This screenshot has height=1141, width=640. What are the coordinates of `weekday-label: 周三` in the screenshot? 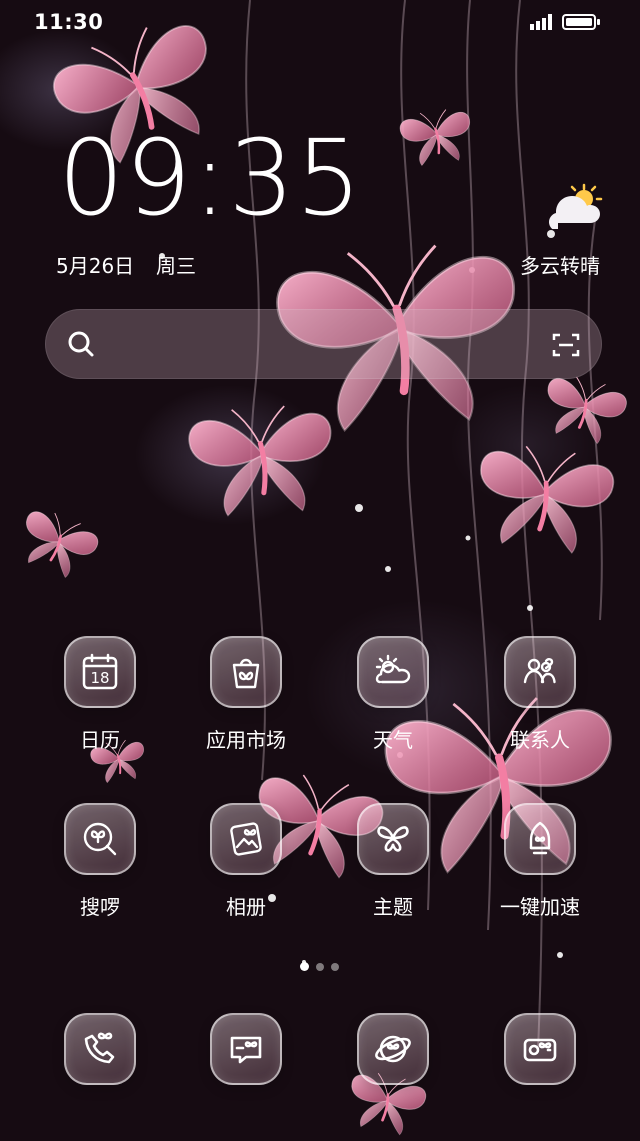 It's located at (176, 266).